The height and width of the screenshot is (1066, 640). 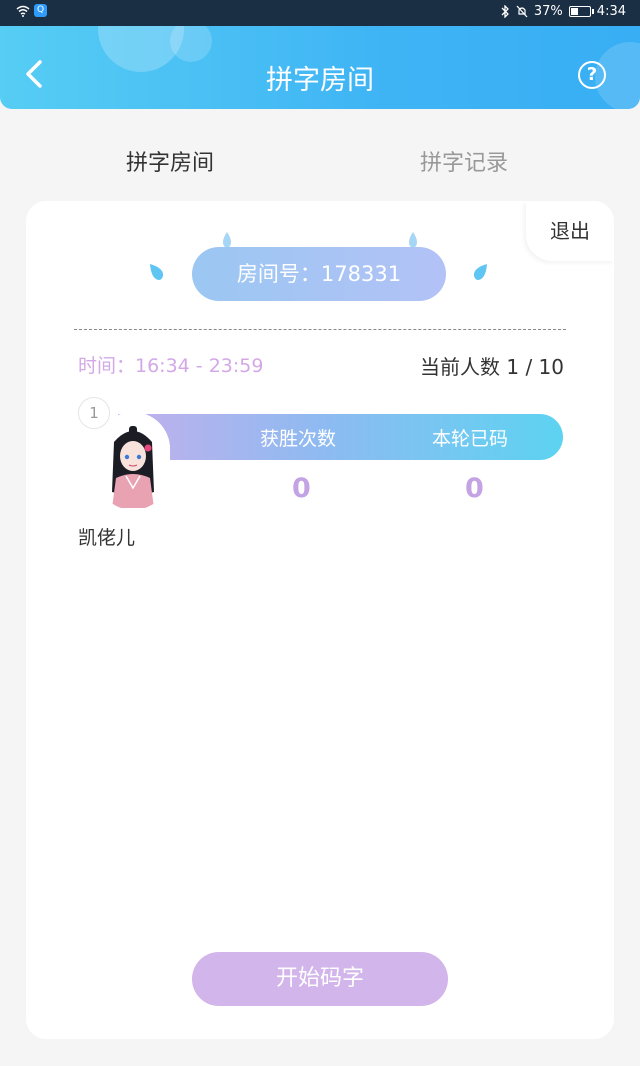 I want to click on player-count: 当前人数 1 / 10, so click(x=492, y=367).